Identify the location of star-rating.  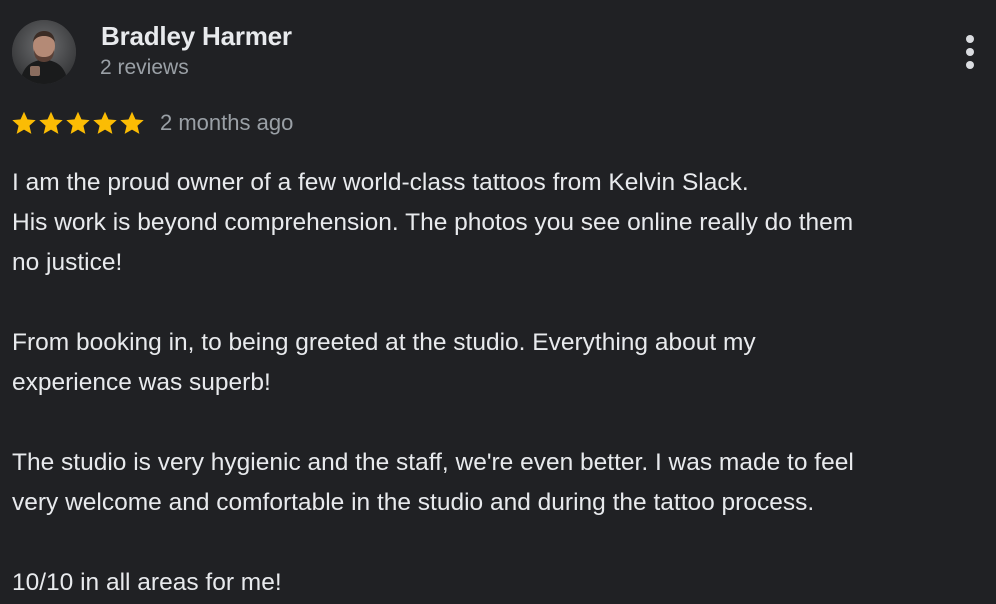
(78, 123).